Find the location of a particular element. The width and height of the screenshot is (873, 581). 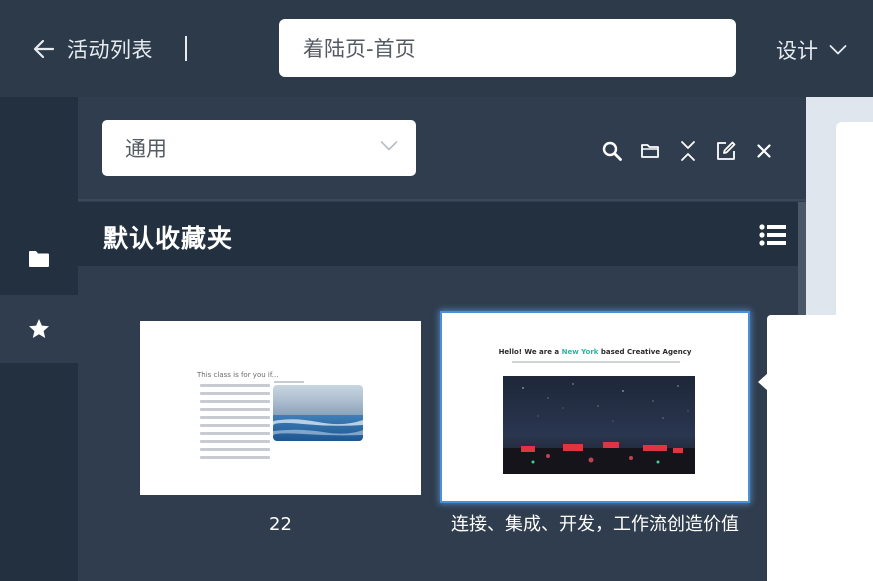

close-icon is located at coordinates (764, 151).